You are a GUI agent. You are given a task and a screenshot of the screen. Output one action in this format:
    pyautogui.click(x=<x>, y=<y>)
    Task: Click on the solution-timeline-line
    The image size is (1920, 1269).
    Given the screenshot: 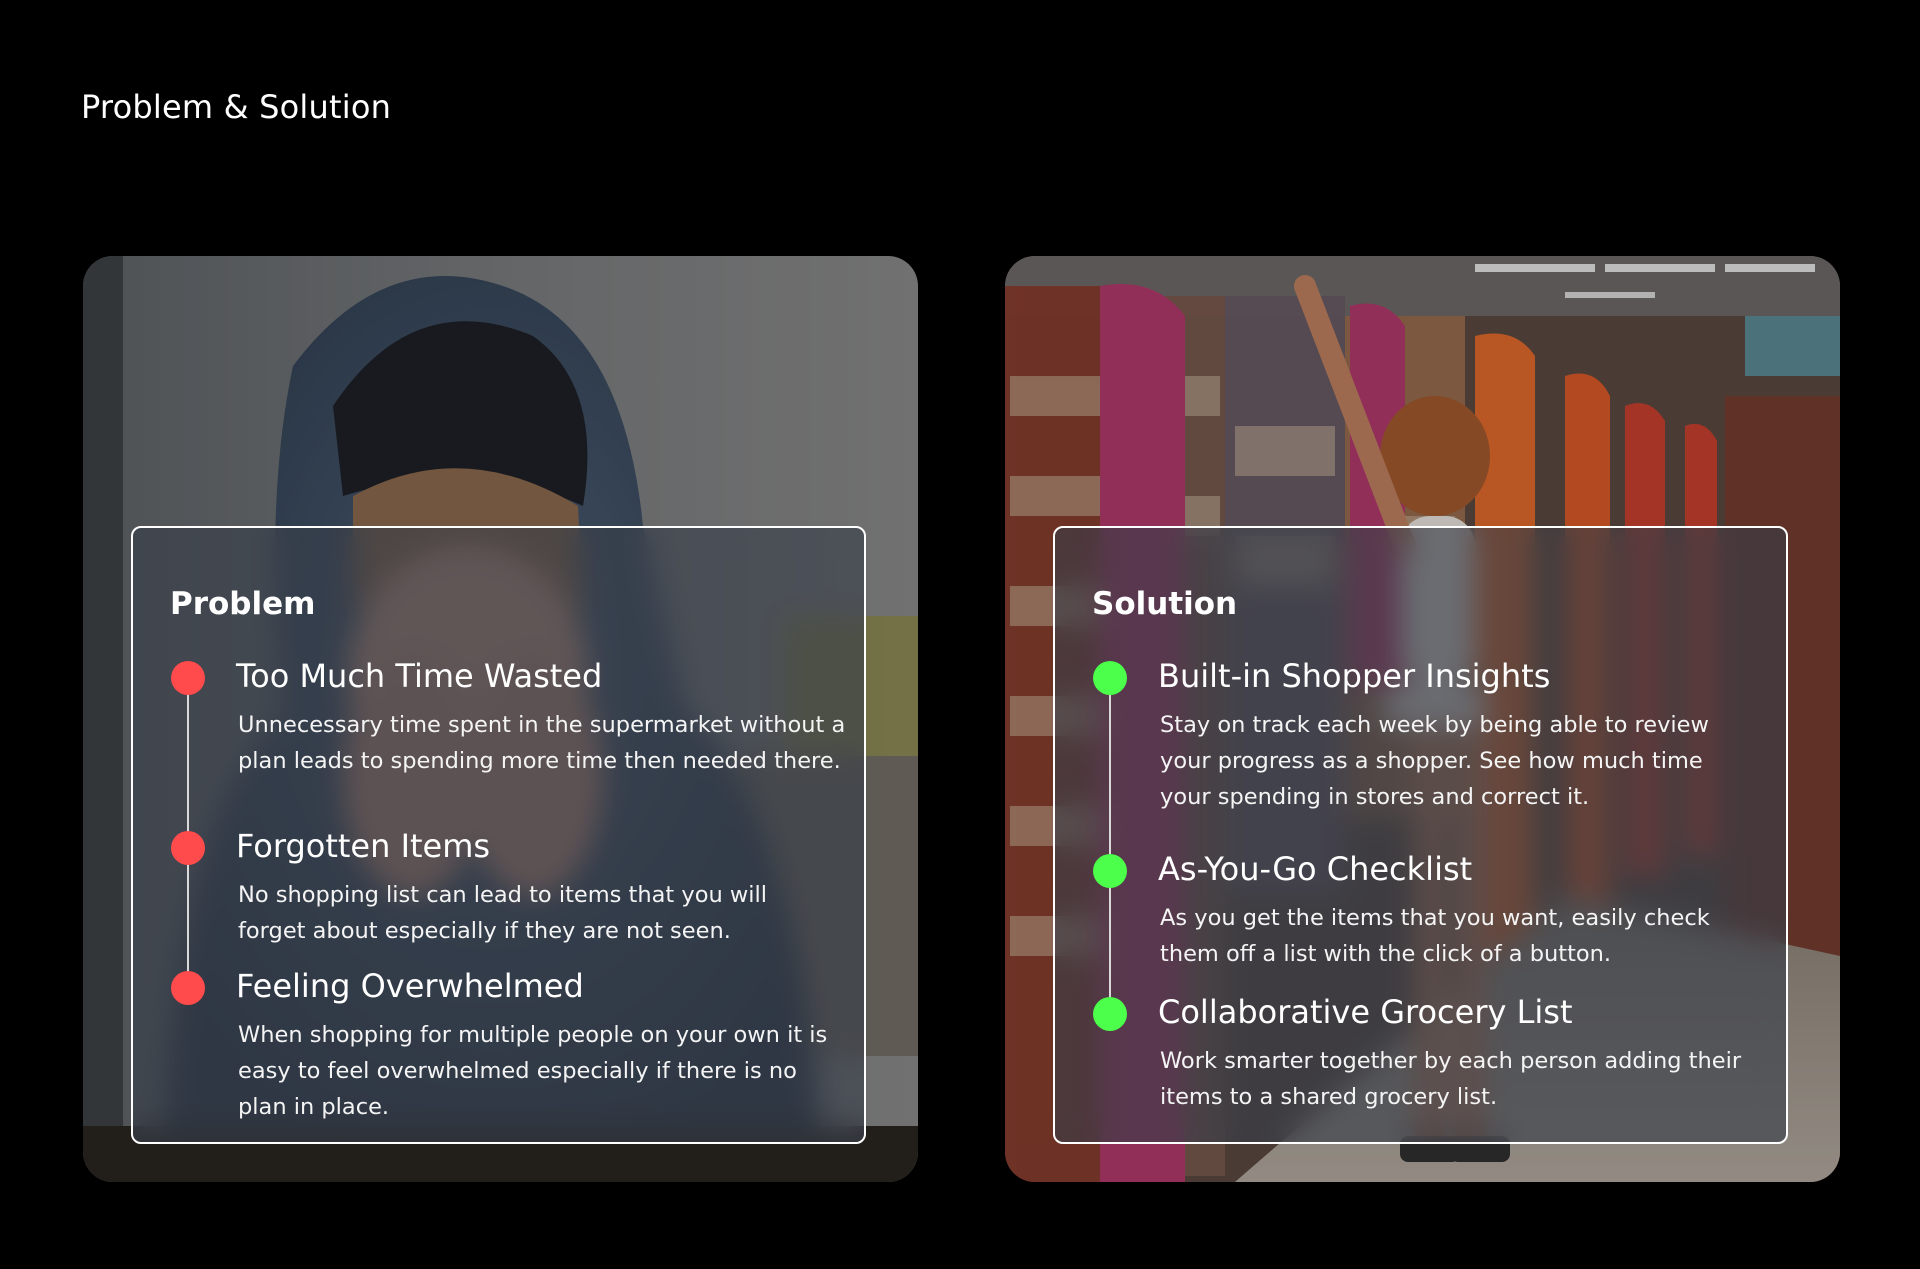 What is the action you would take?
    pyautogui.click(x=1110, y=843)
    